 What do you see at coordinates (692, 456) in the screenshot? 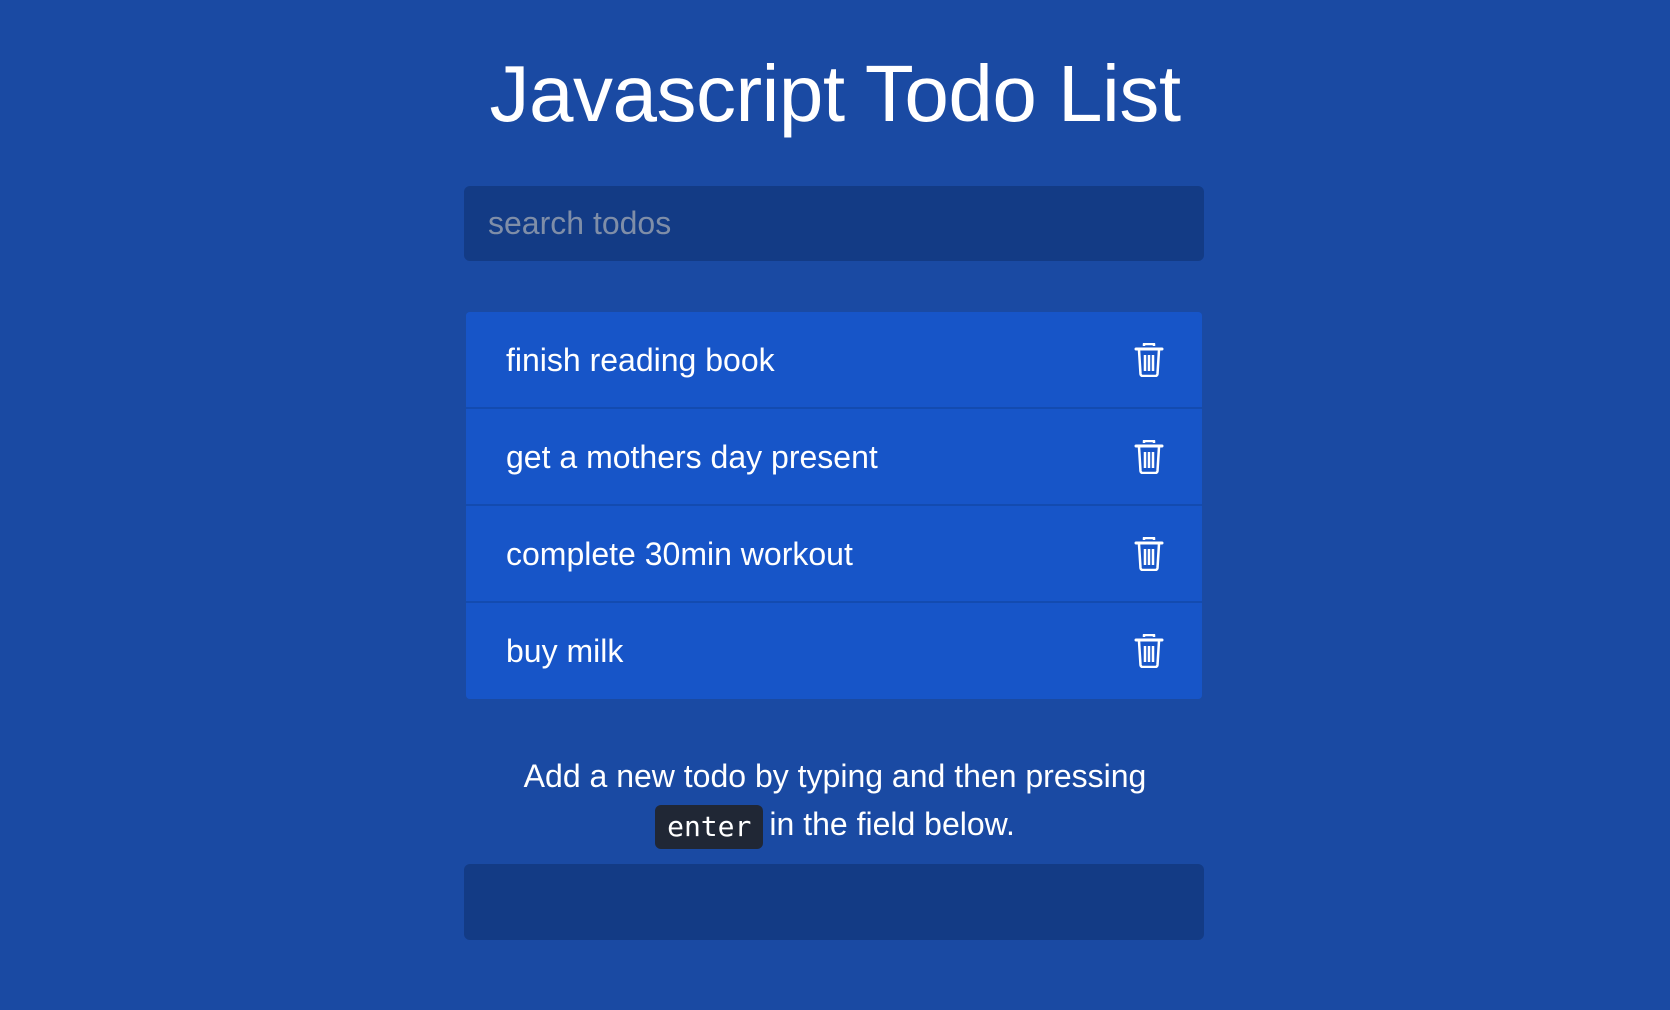
I see `todo-text: get a mothers day present` at bounding box center [692, 456].